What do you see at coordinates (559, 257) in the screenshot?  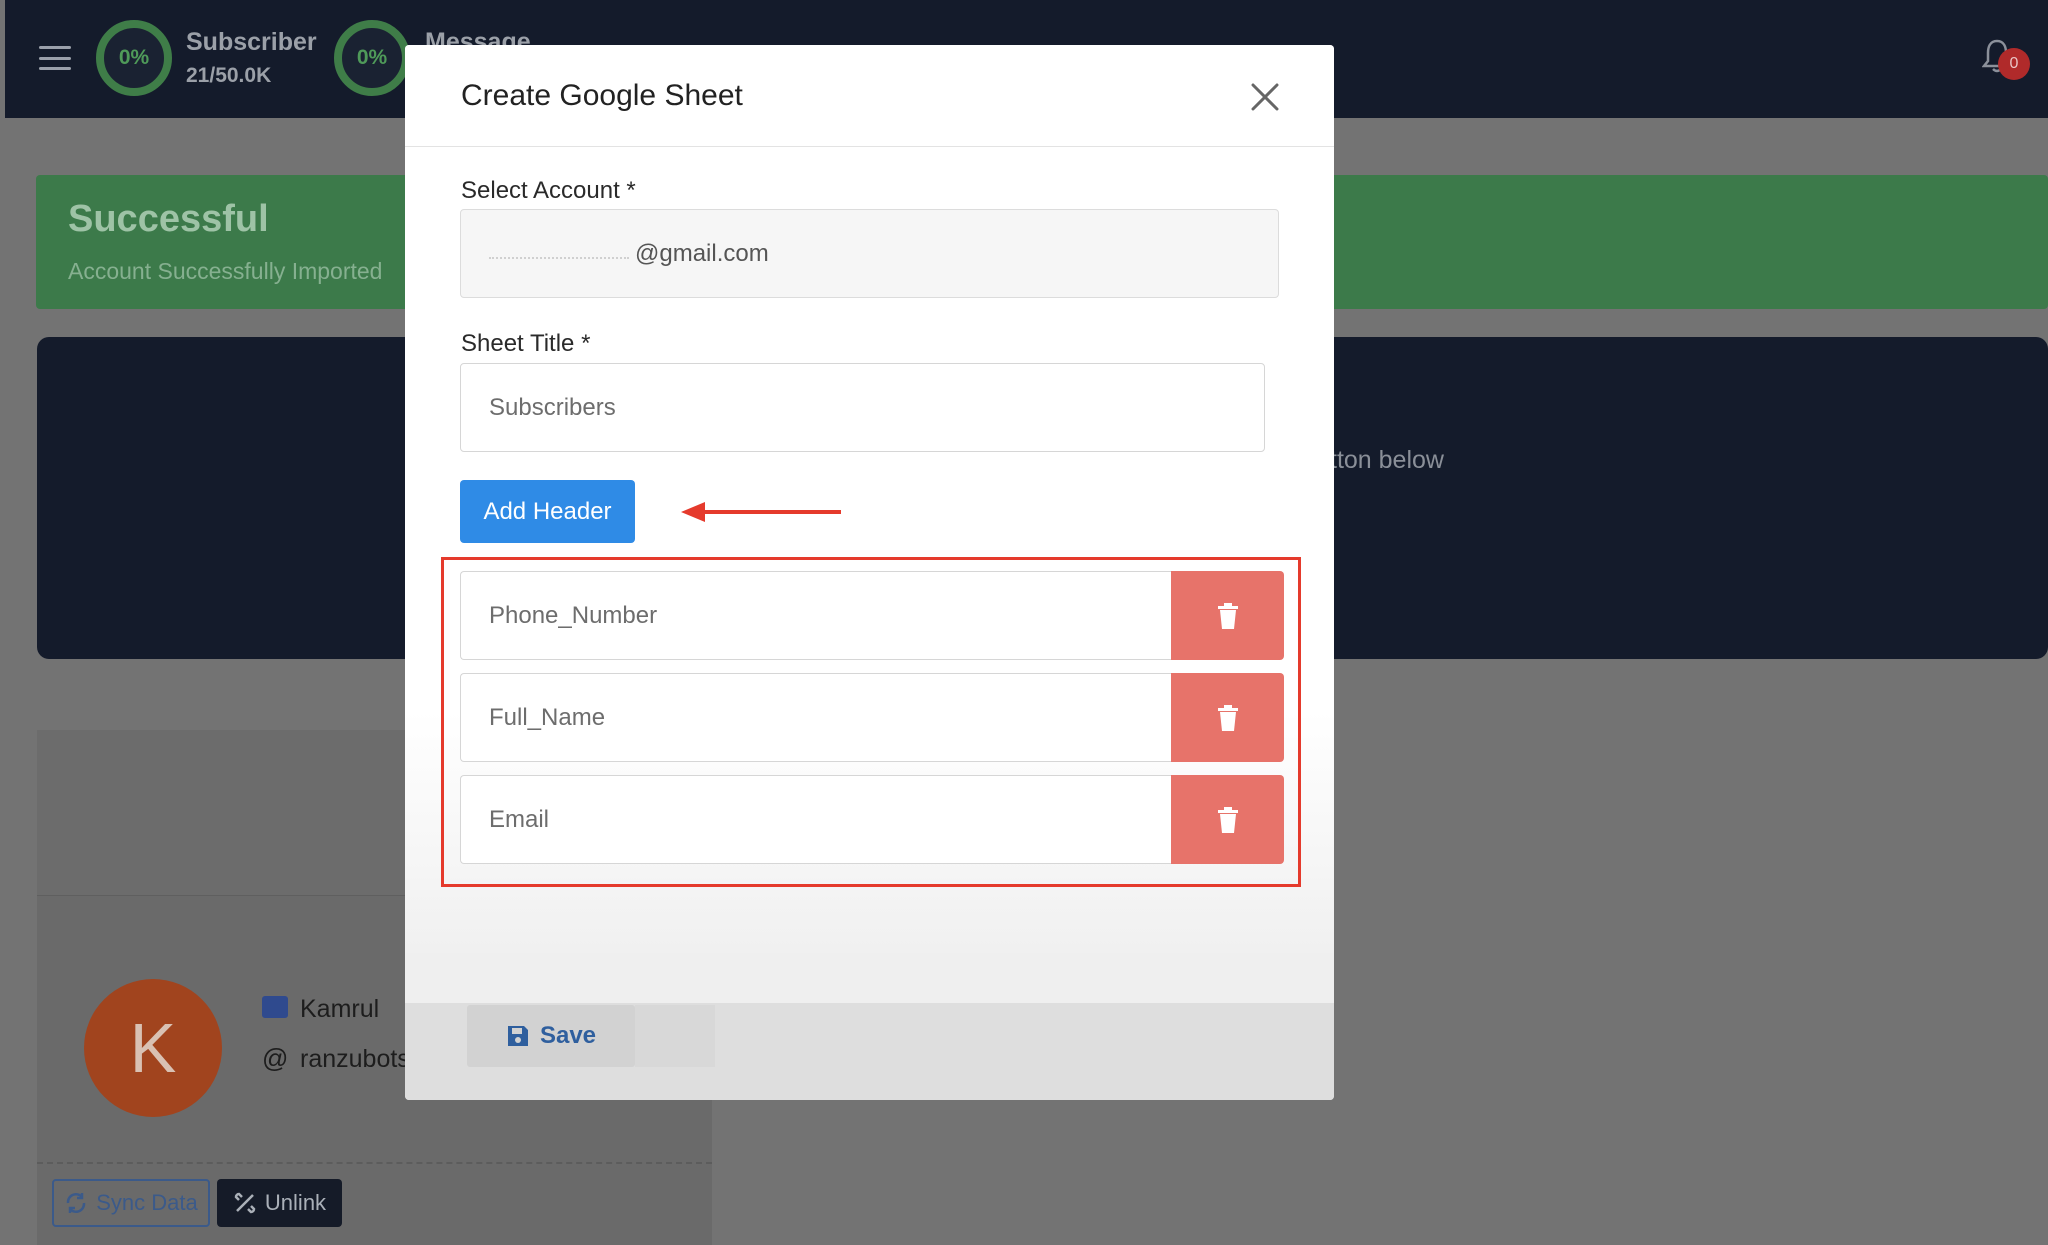 I see `redacted-email-prefix` at bounding box center [559, 257].